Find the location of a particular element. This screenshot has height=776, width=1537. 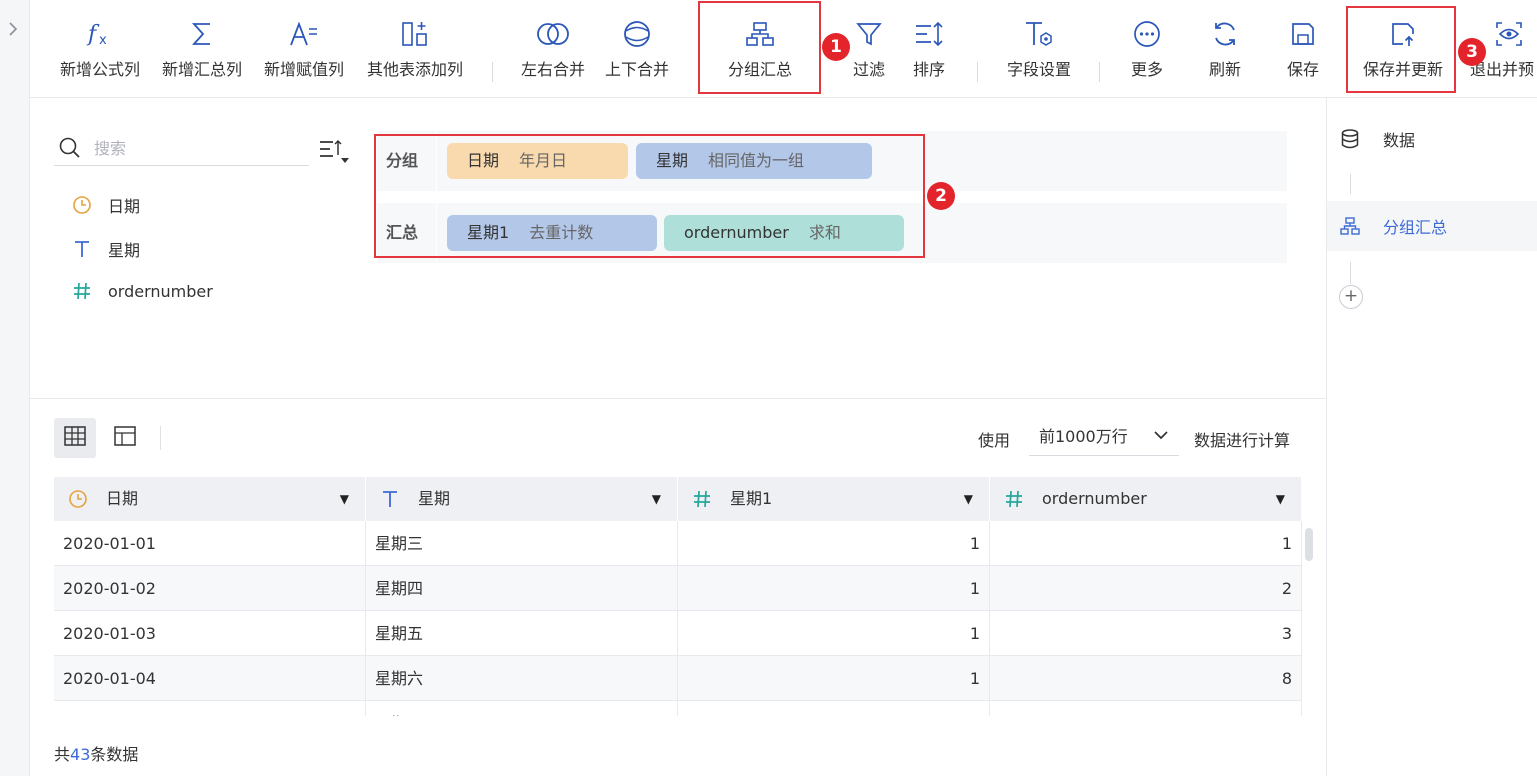

text-type-icon is located at coordinates (390, 499).